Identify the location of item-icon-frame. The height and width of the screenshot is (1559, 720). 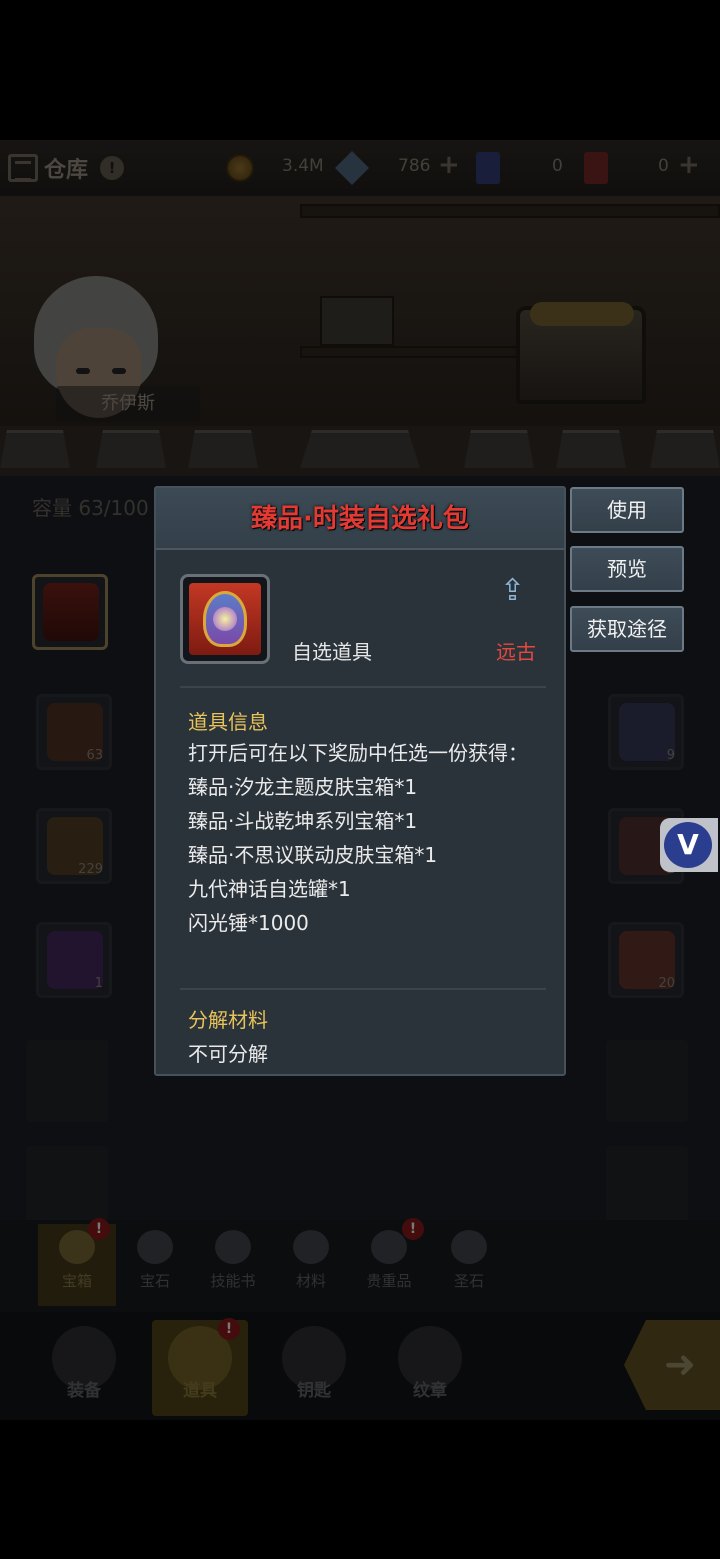
(225, 619).